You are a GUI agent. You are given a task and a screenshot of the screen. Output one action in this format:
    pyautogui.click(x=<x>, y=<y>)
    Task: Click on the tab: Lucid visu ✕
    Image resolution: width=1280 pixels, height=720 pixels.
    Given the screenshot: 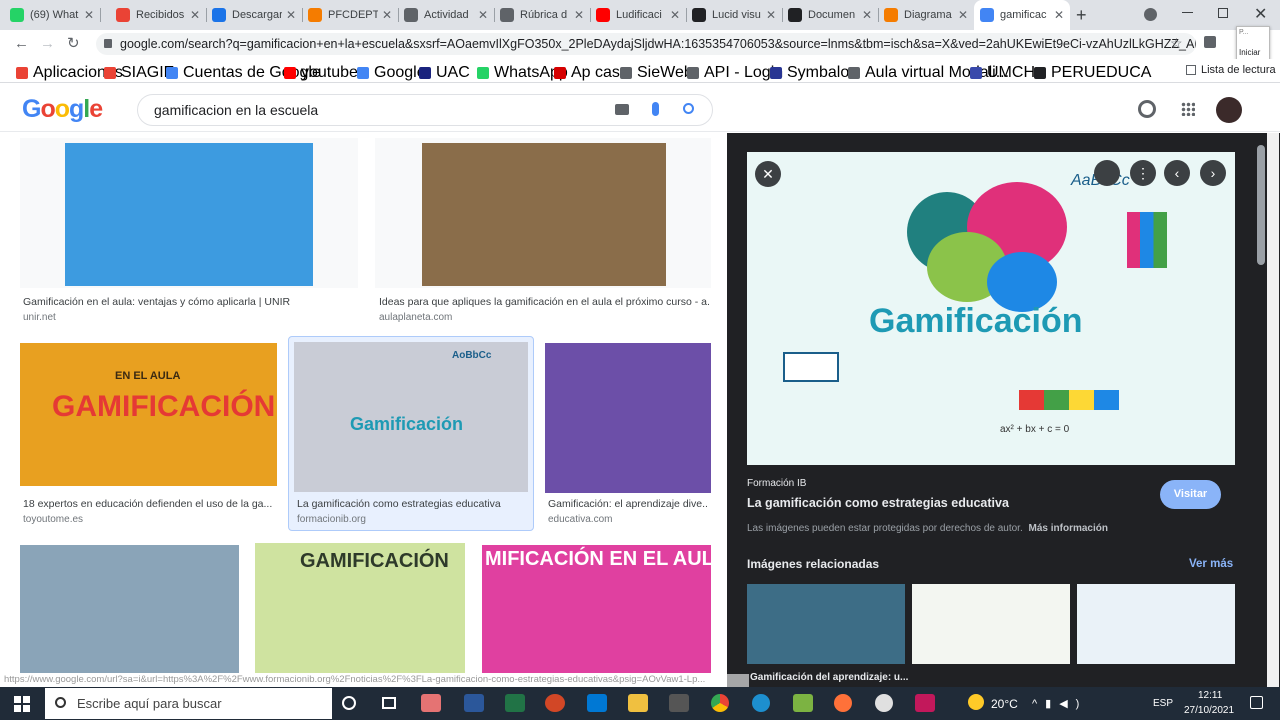 What is the action you would take?
    pyautogui.click(x=734, y=15)
    